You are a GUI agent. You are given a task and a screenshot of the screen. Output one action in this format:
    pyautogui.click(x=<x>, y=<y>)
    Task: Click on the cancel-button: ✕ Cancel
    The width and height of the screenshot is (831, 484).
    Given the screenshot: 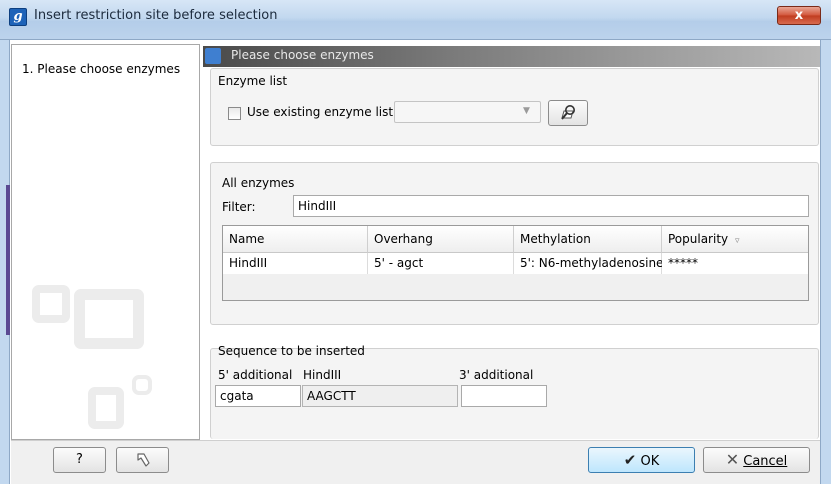 What is the action you would take?
    pyautogui.click(x=756, y=460)
    